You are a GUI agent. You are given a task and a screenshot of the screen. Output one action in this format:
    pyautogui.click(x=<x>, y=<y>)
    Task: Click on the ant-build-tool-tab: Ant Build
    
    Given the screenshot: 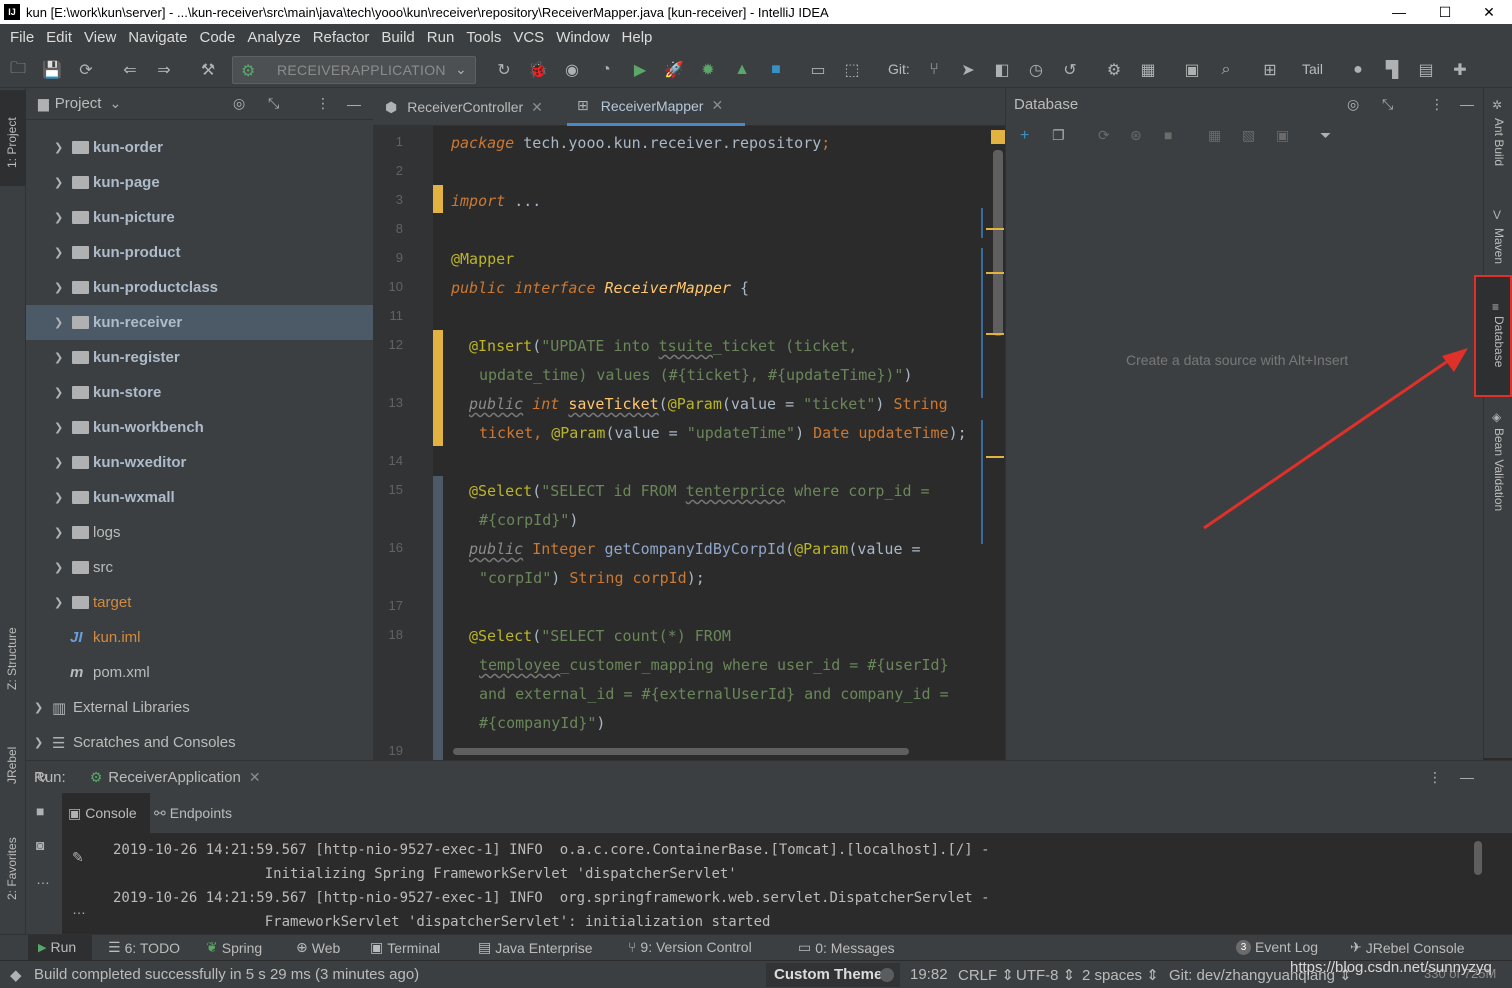 What is the action you would take?
    pyautogui.click(x=1499, y=142)
    